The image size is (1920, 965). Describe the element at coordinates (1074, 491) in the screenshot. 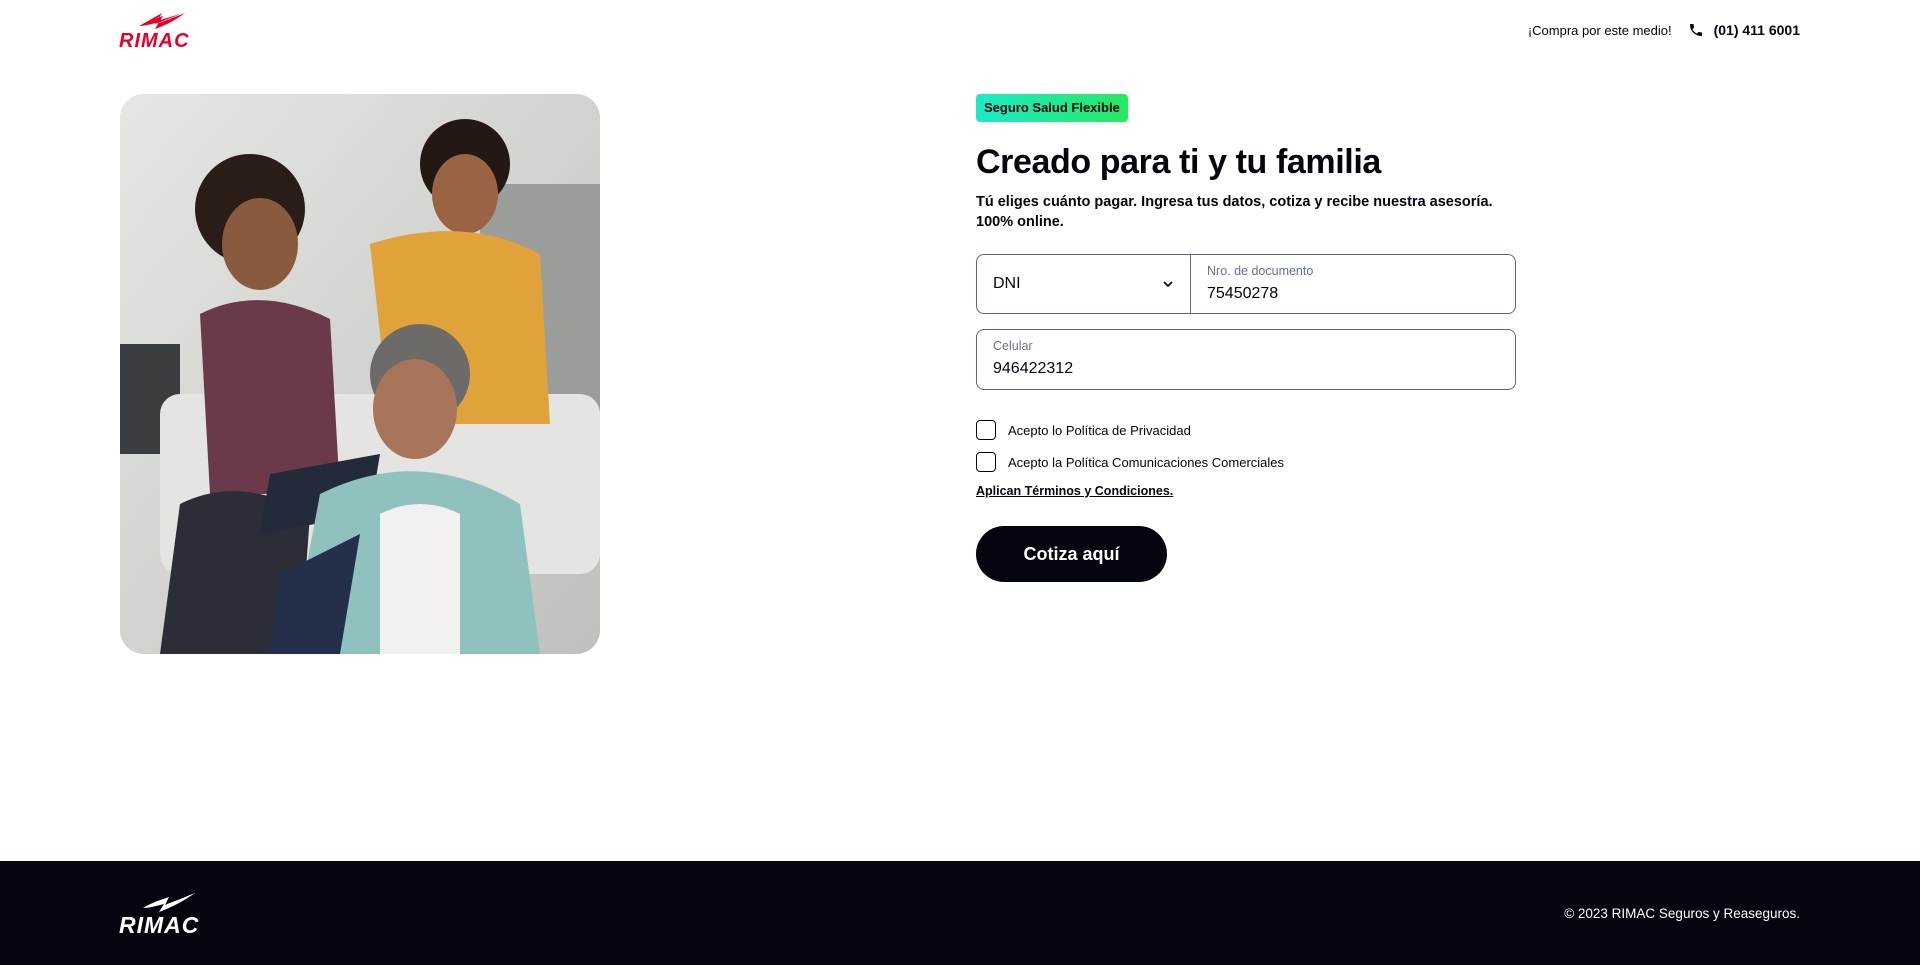

I see `terms-link: Aplican Términos y Condiciones.` at that location.